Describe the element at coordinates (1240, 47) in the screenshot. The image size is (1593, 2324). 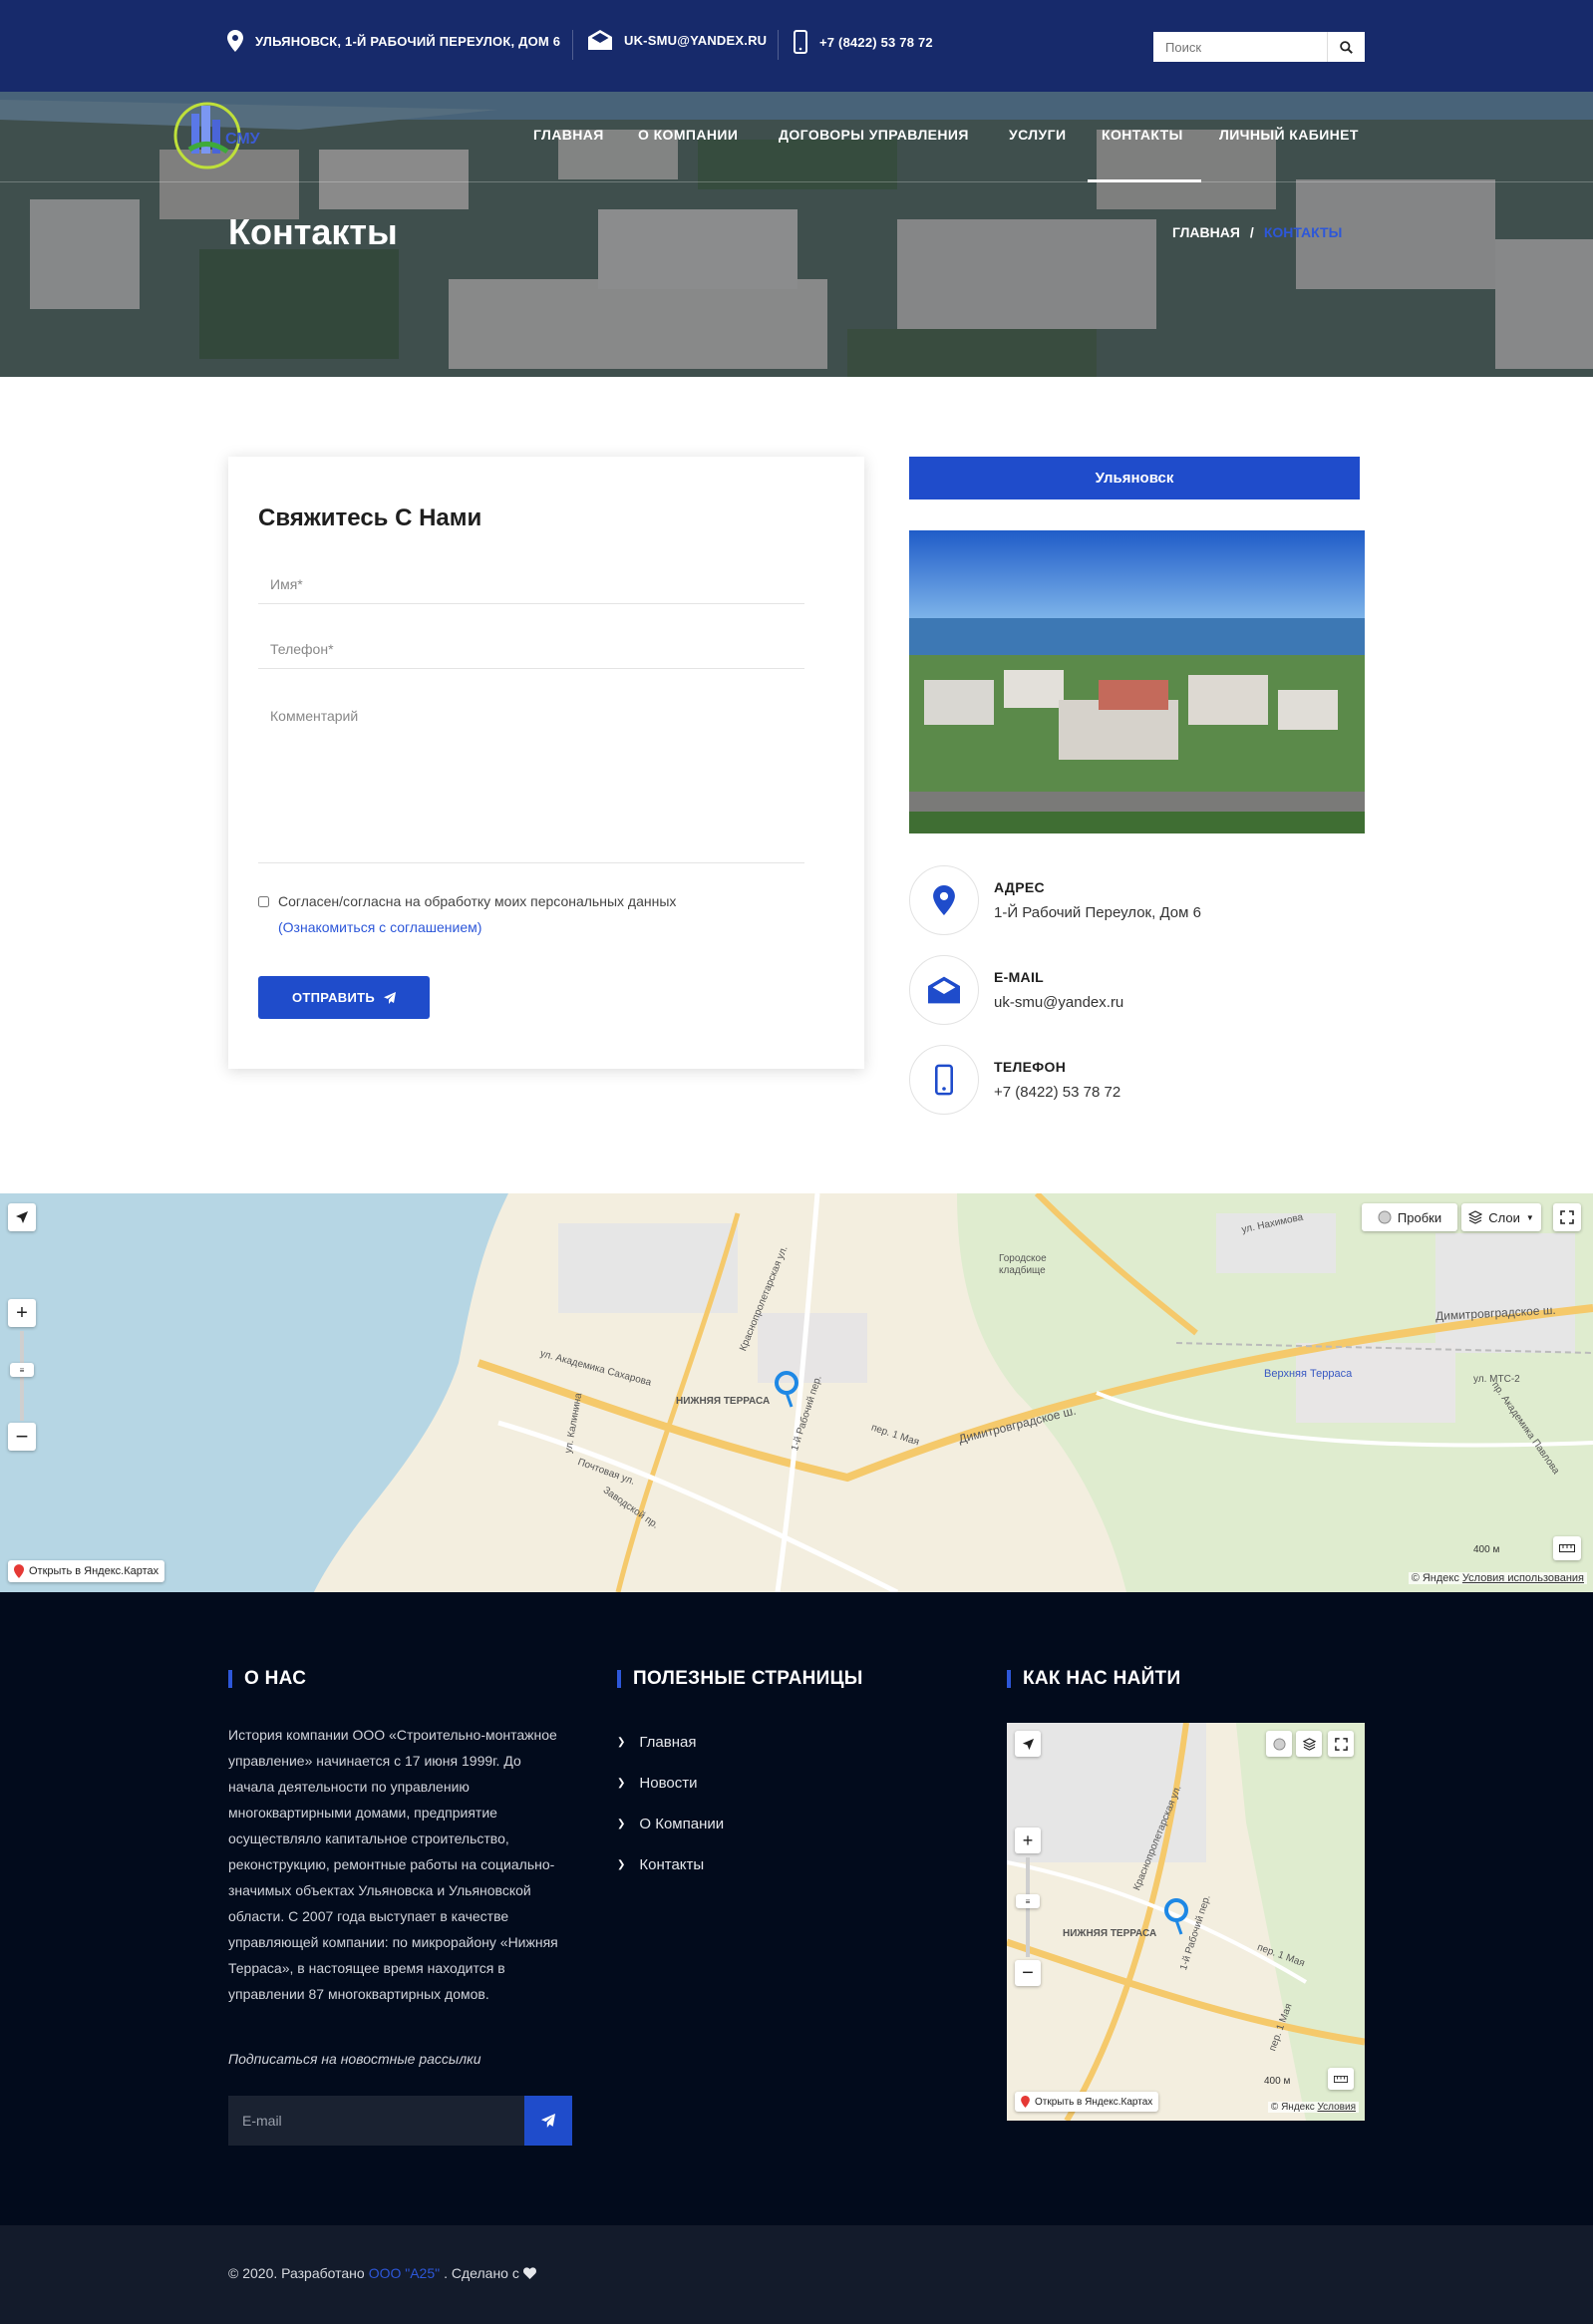
I see `search-input` at that location.